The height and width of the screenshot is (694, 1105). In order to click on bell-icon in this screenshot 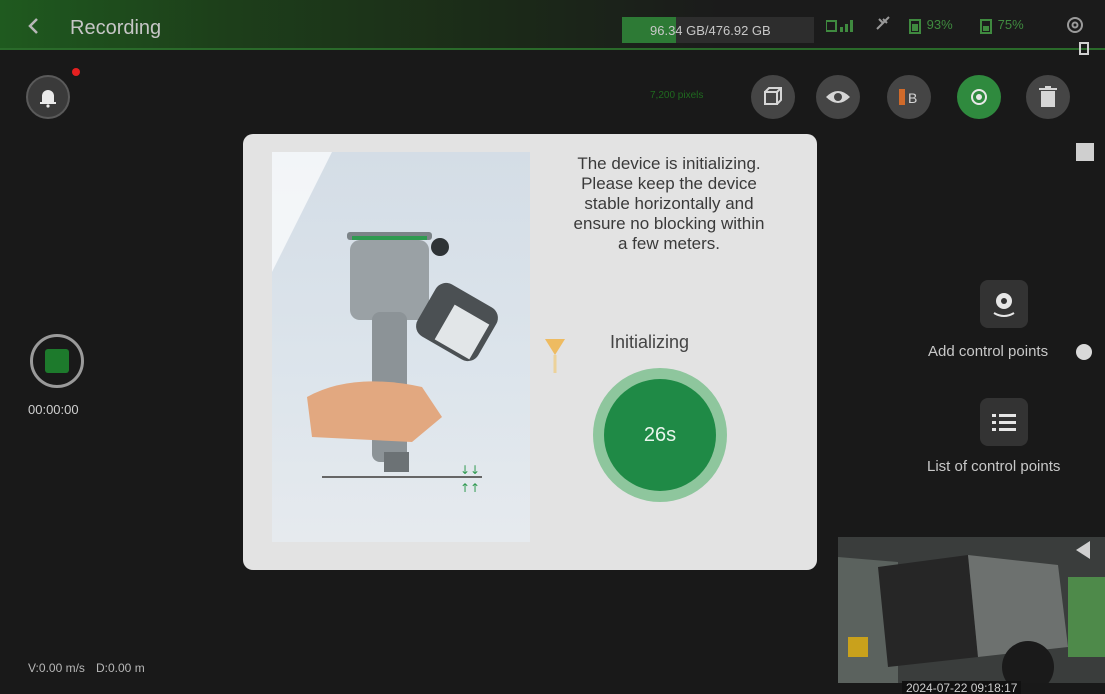, I will do `click(48, 99)`.